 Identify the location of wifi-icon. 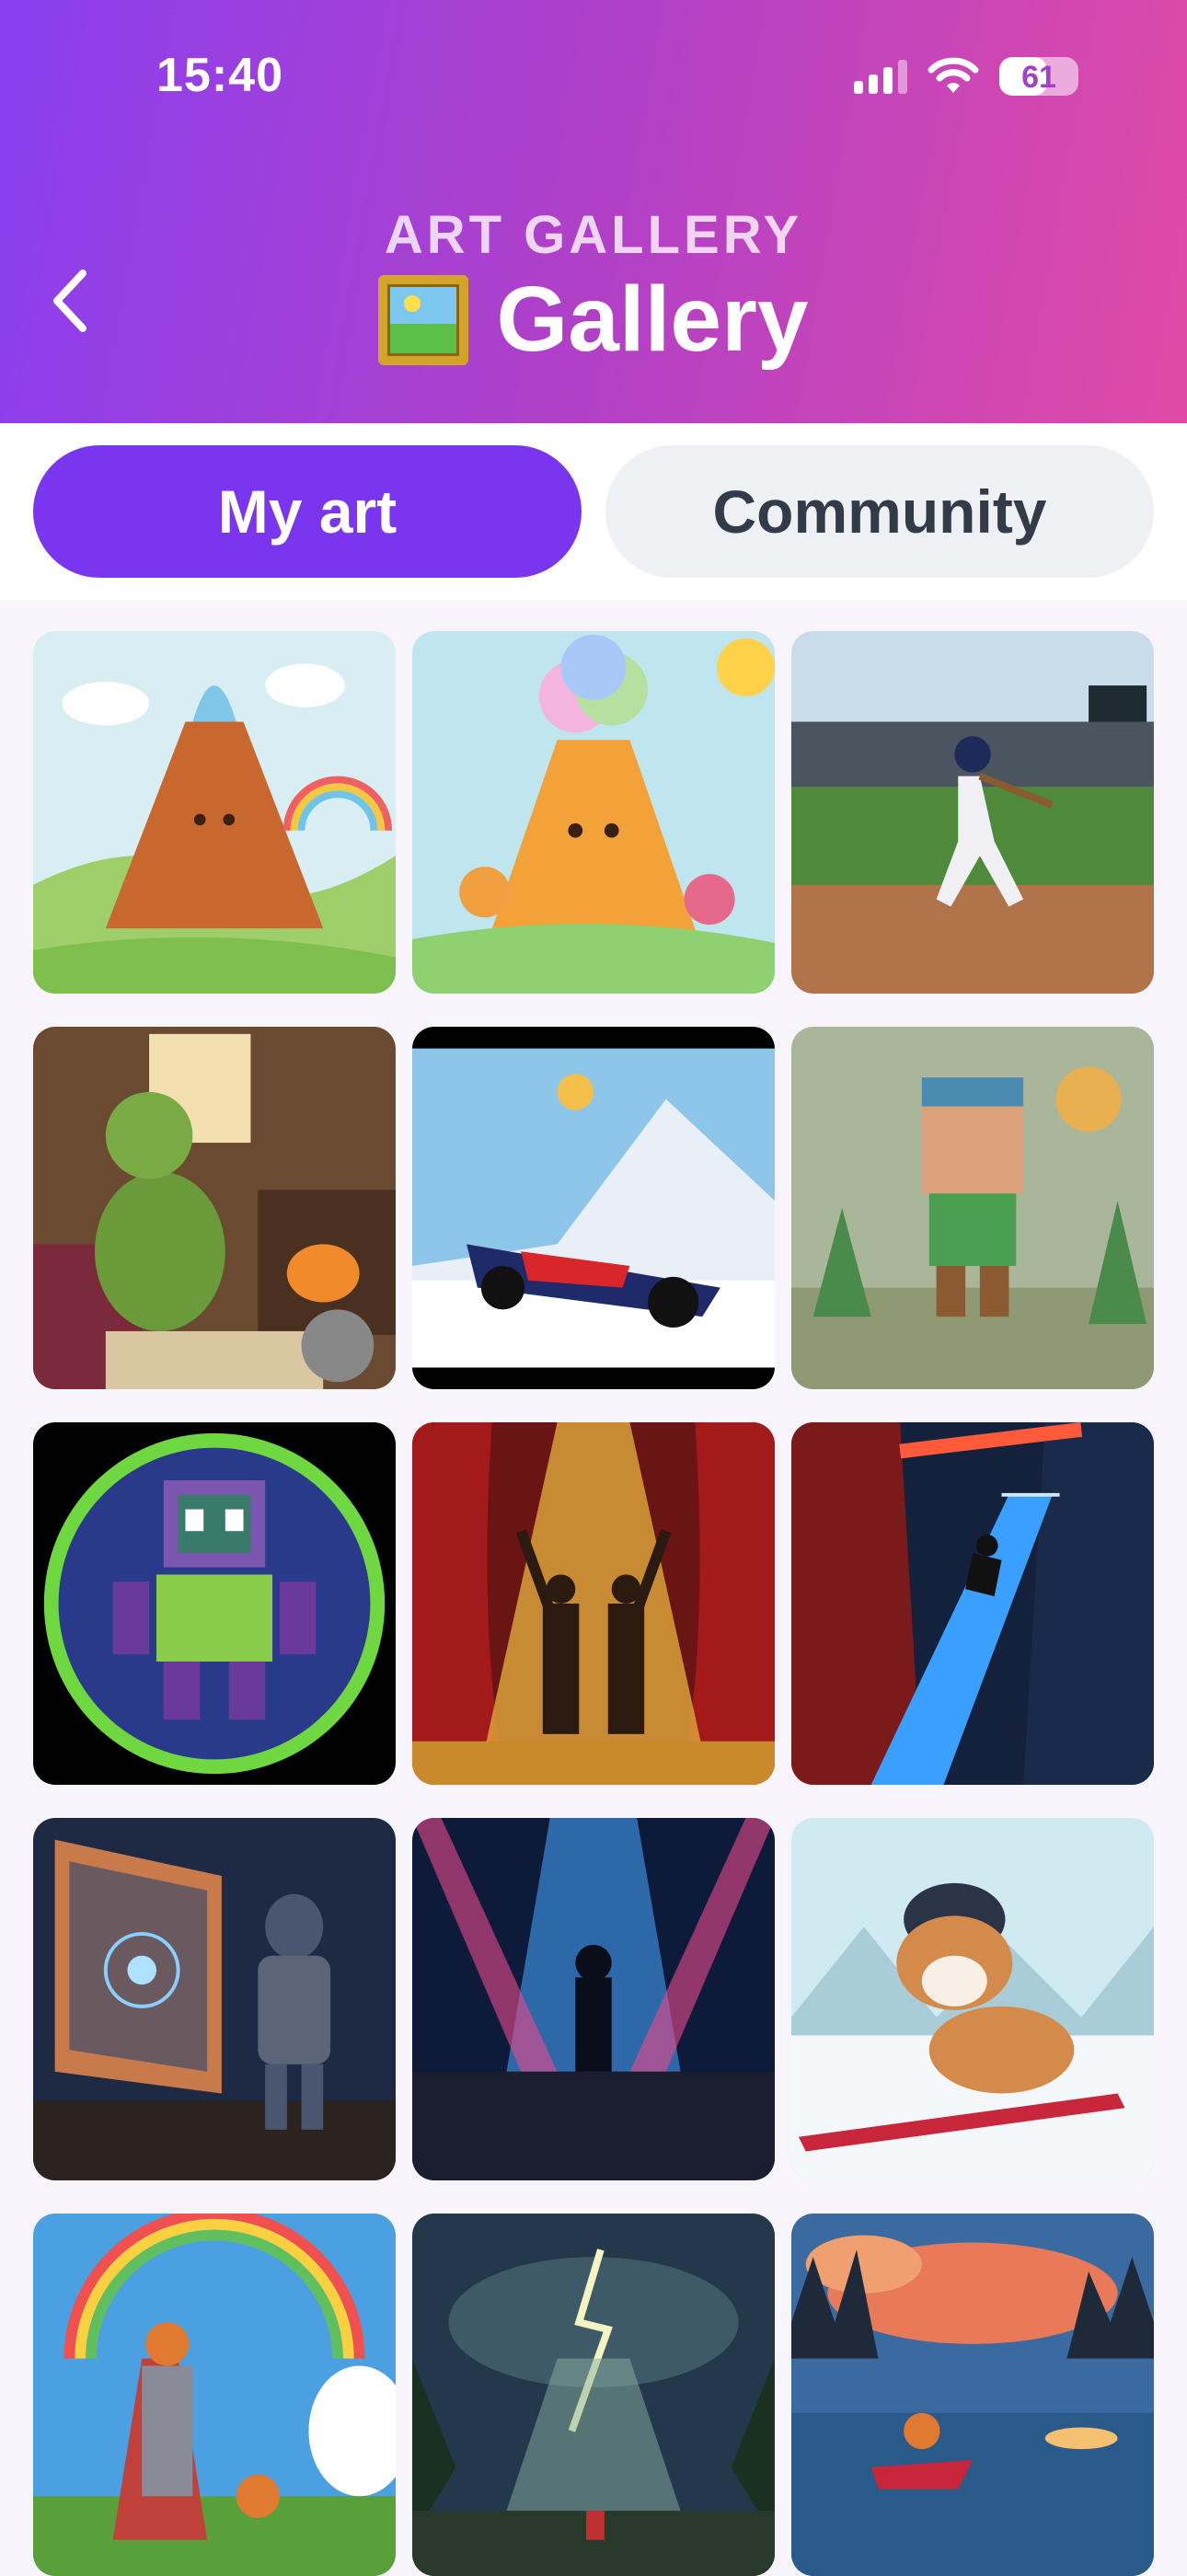
(953, 75).